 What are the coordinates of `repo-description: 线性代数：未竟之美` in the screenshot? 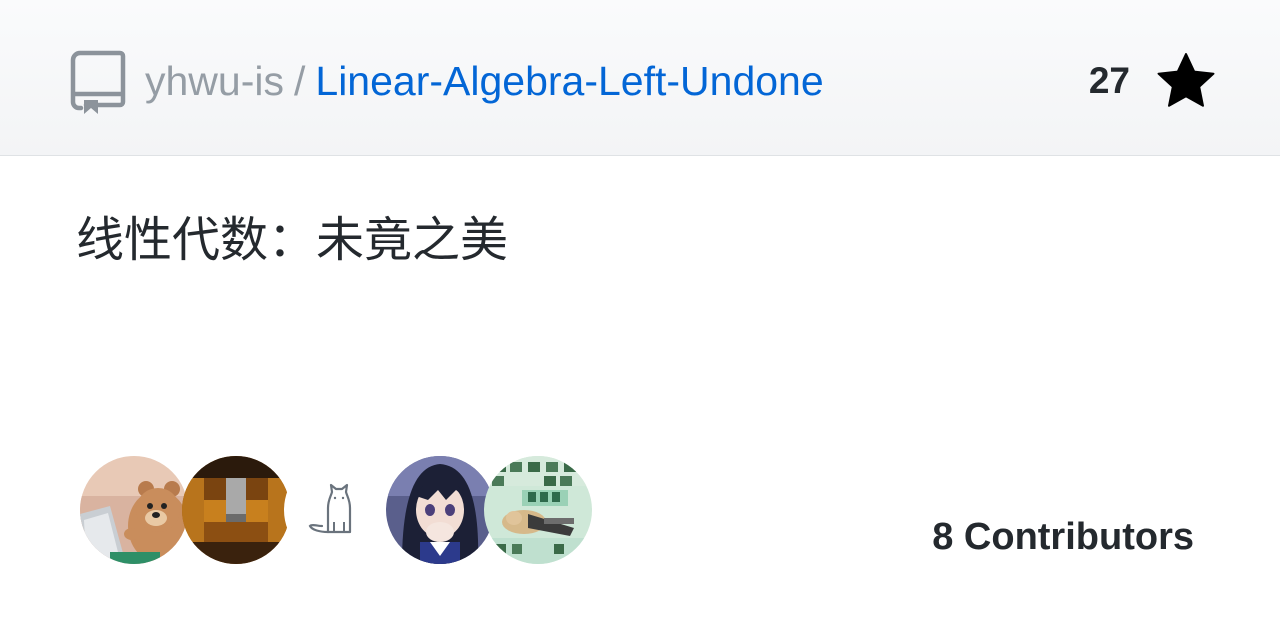 It's located at (292, 240).